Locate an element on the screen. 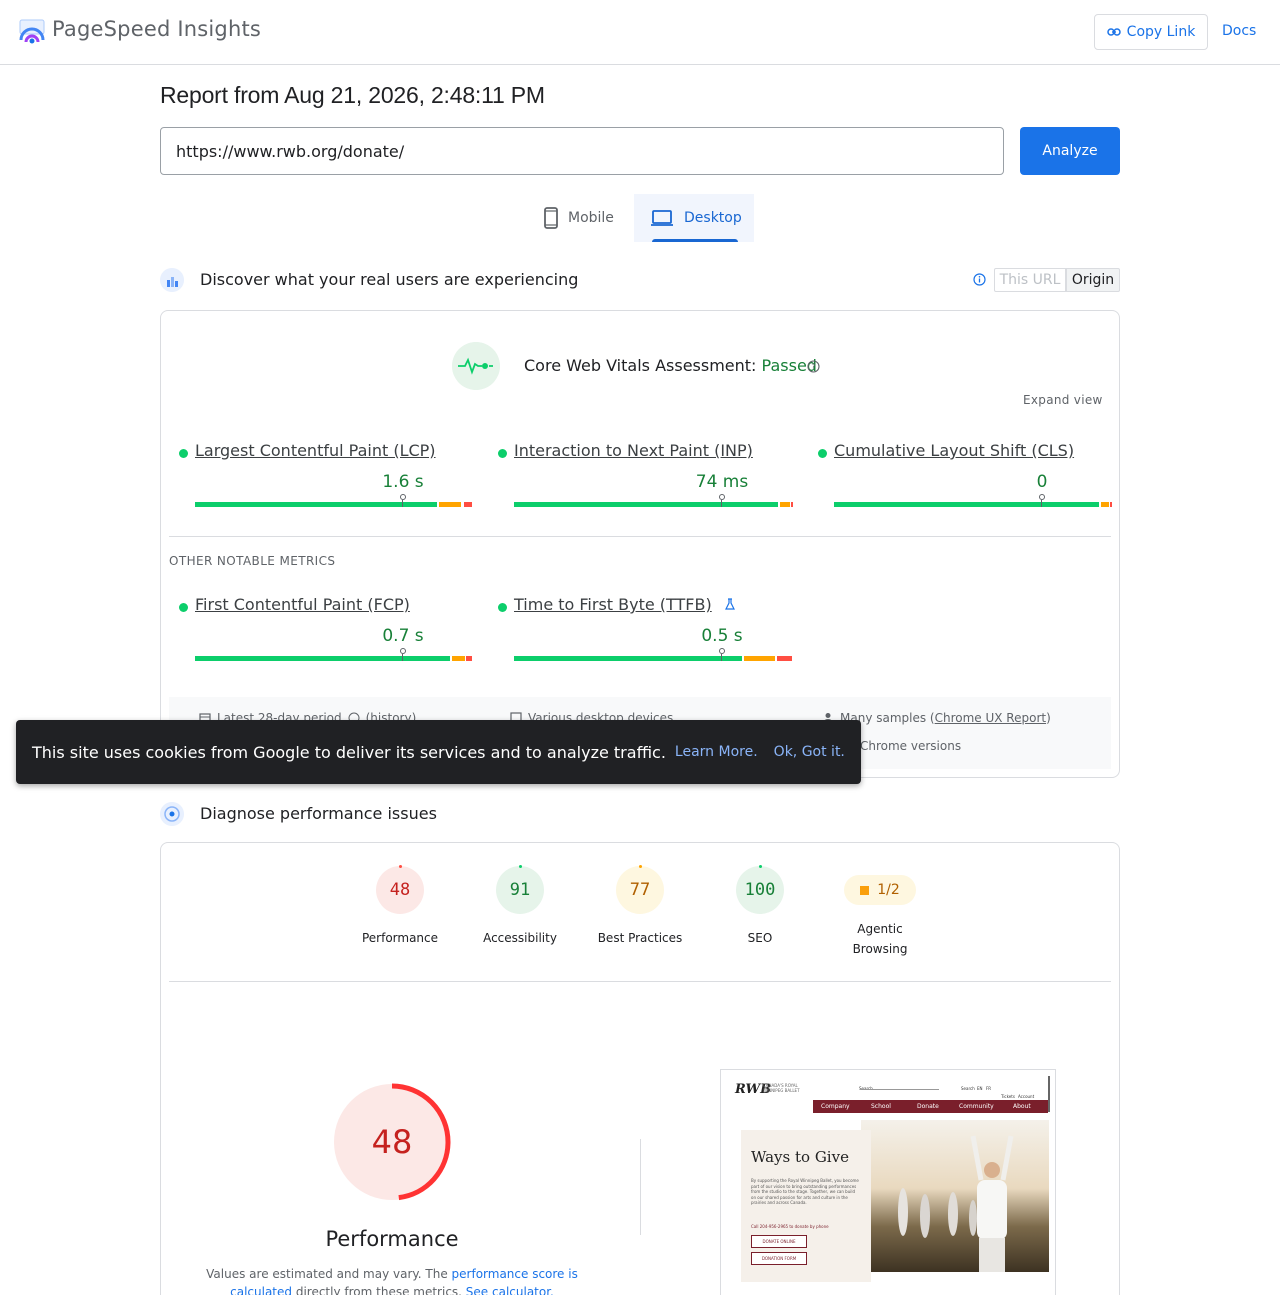 Image resolution: width=1280 pixels, height=1295 pixels. score-accessibility: 91 is located at coordinates (520, 890).